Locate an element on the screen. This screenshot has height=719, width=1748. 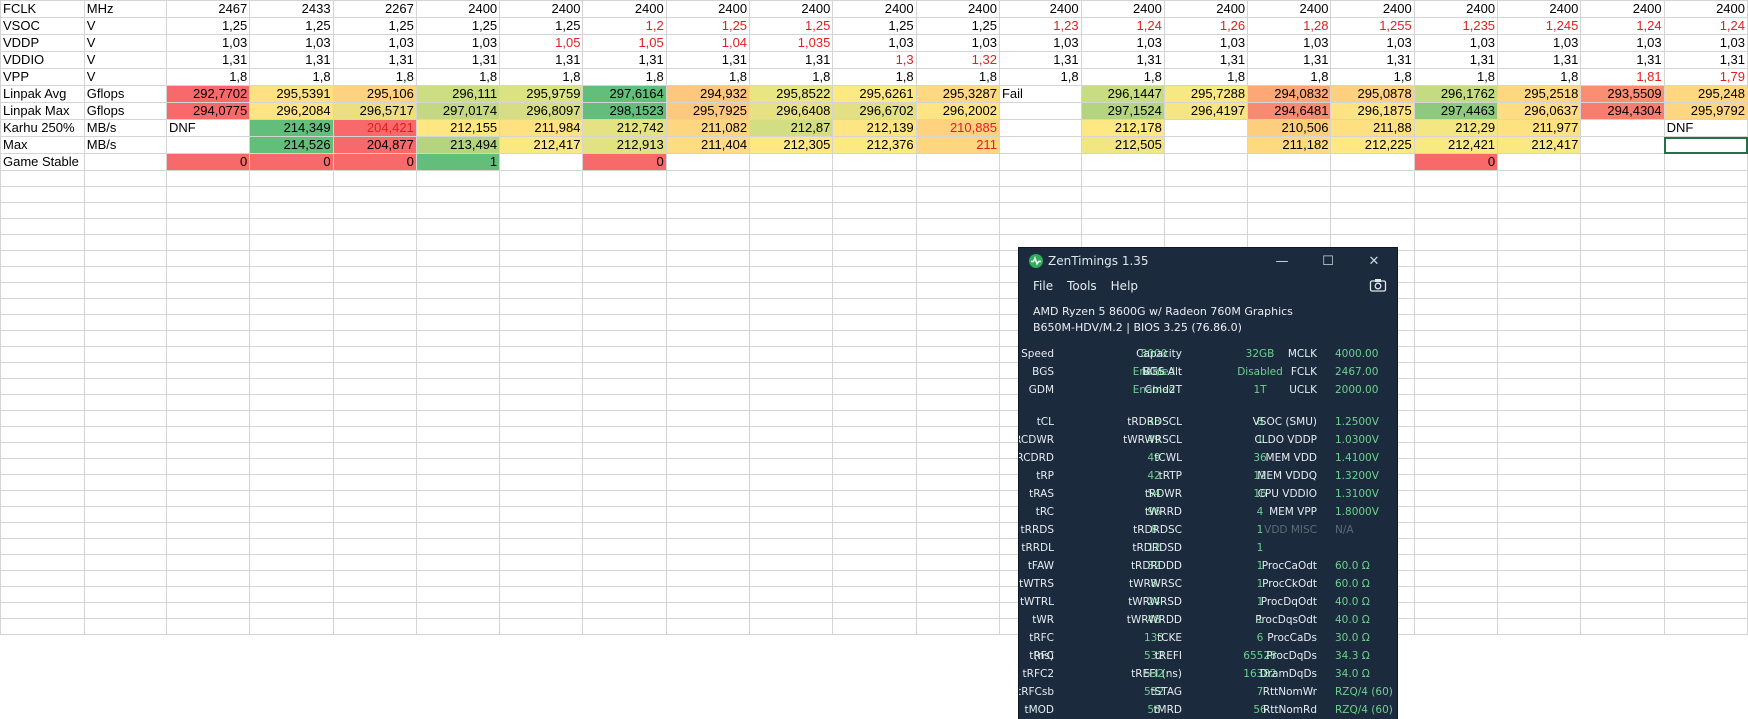
value-cell: 296,1447 is located at coordinates (1122, 94).